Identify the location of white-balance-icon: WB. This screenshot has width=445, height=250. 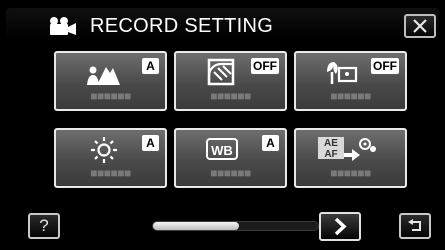
(222, 149).